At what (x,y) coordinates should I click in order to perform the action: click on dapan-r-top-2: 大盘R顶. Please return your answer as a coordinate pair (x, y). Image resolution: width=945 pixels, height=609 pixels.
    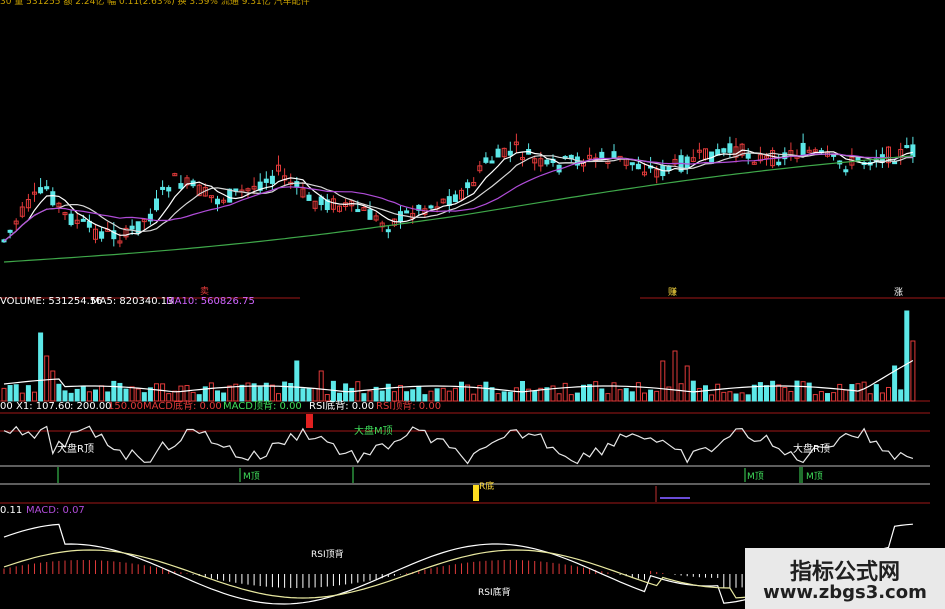
    Looking at the image, I should click on (811, 449).